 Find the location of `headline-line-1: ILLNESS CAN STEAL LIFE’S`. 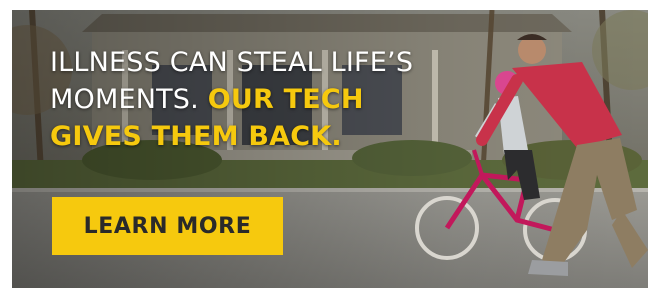

headline-line-1: ILLNESS CAN STEAL LIFE’S is located at coordinates (232, 62).